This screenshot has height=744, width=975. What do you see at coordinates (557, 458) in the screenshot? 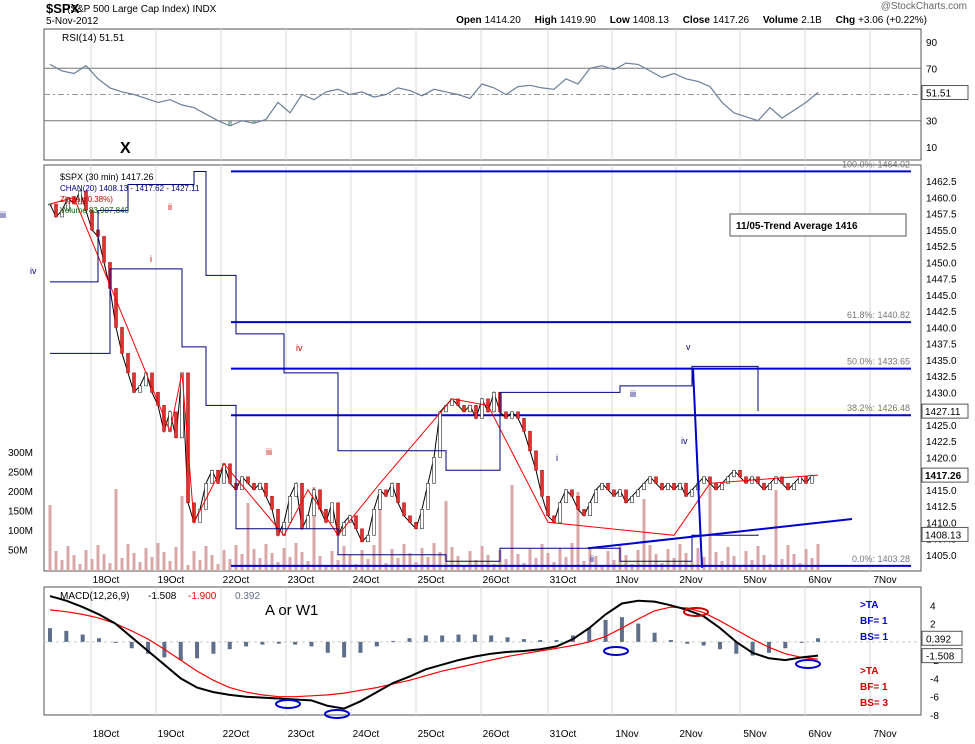
I see `wave-label: i` at bounding box center [557, 458].